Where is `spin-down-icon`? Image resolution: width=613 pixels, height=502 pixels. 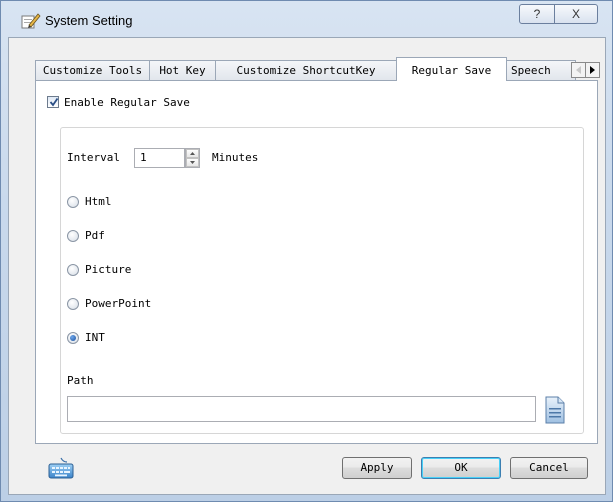
spin-down-icon is located at coordinates (192, 162).